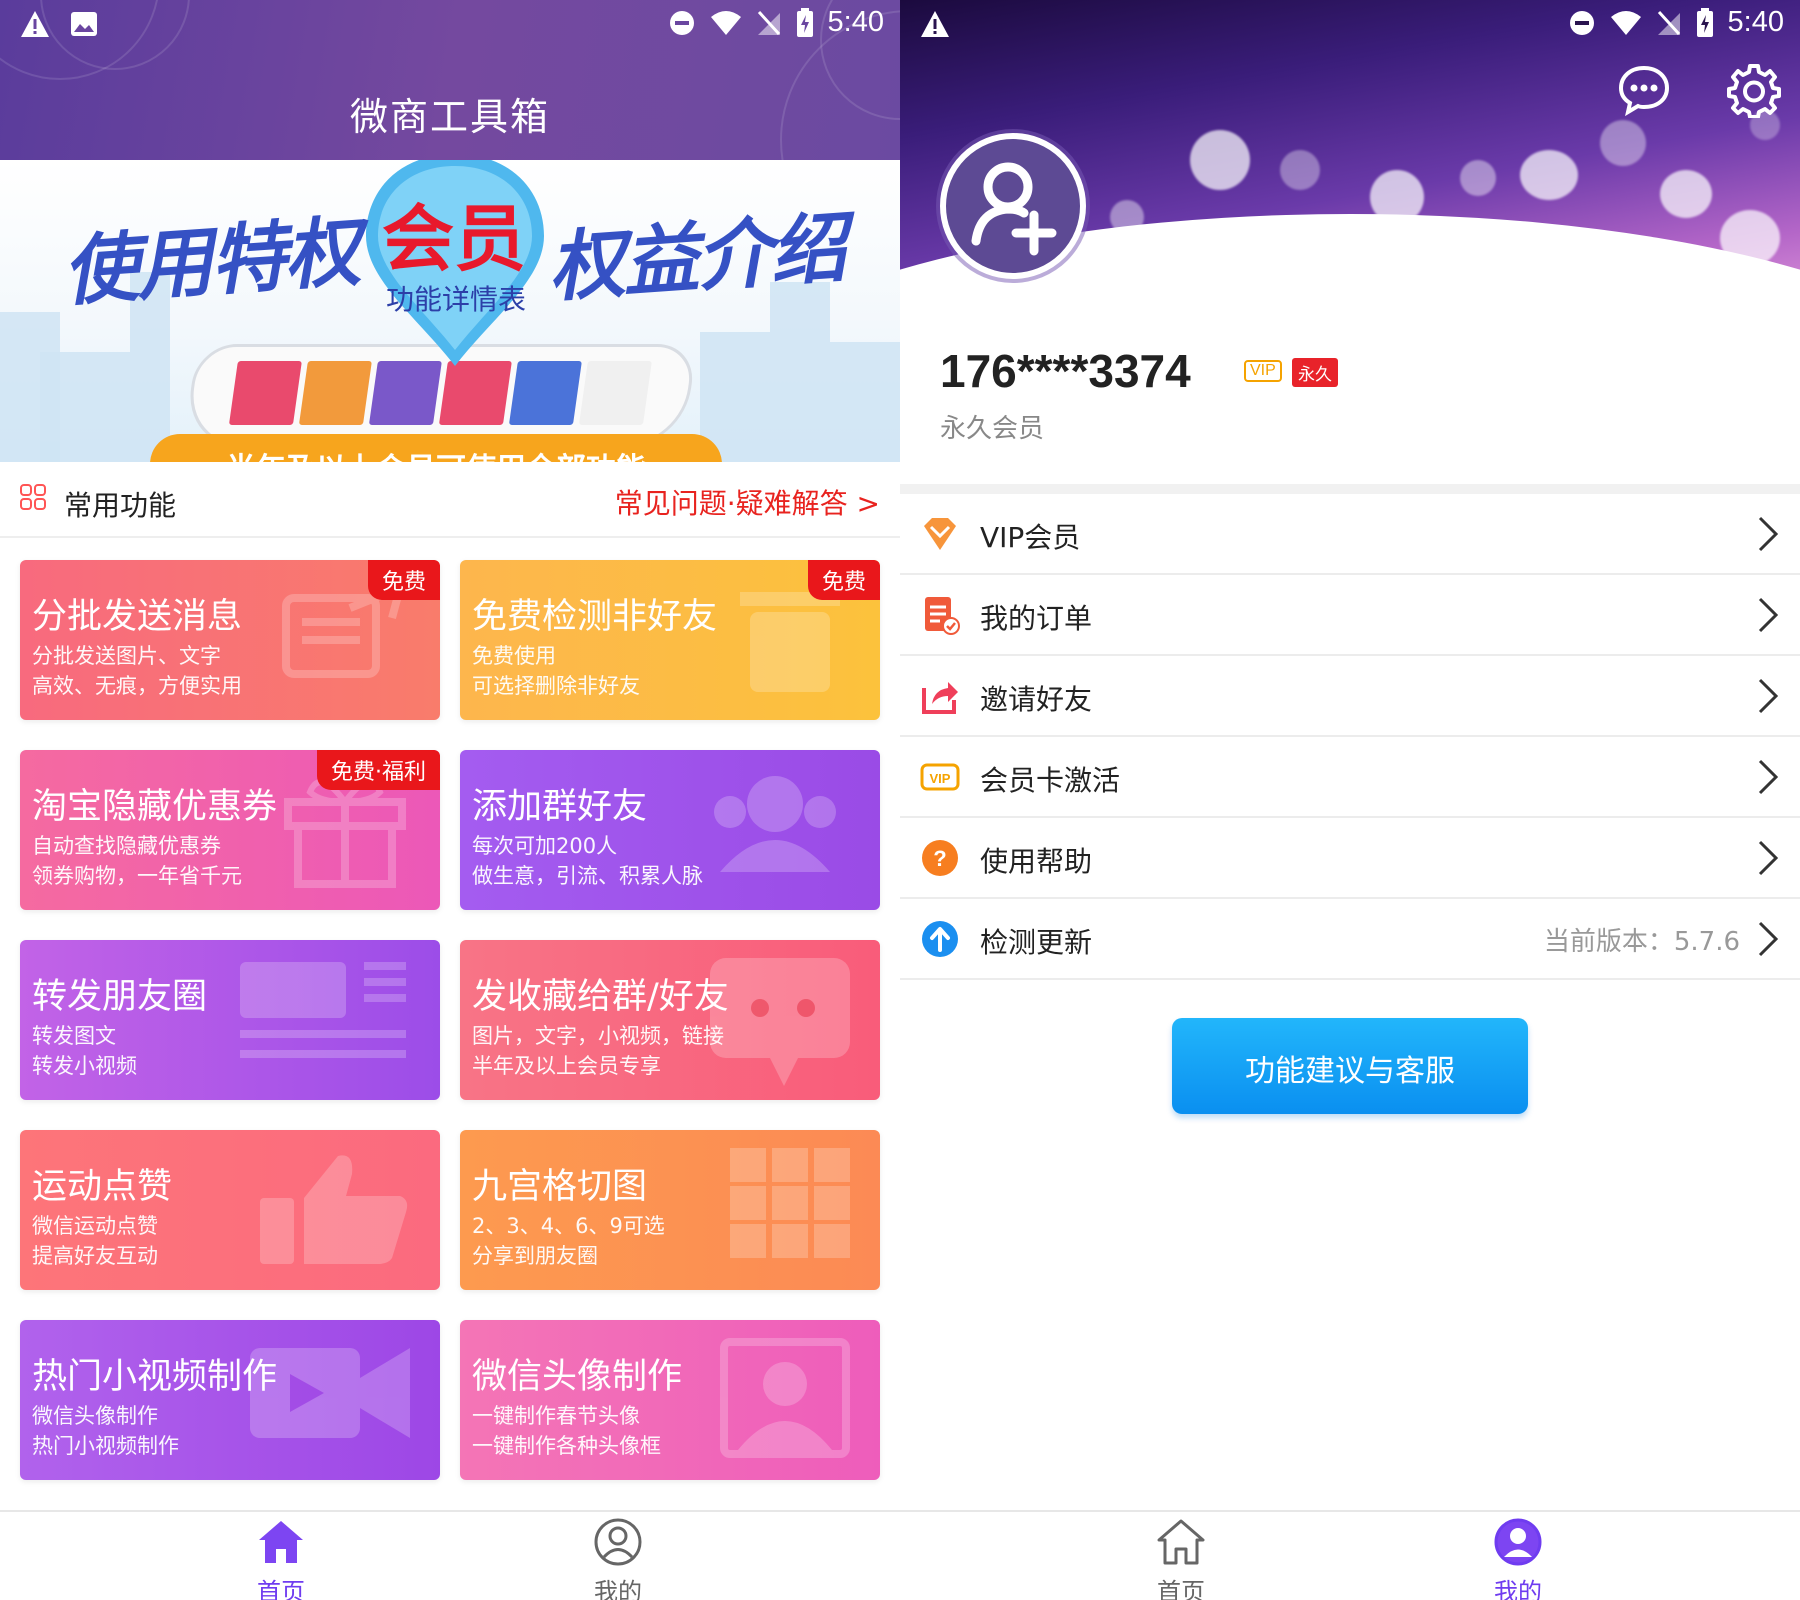 Image resolution: width=1800 pixels, height=1600 pixels. Describe the element at coordinates (670, 1210) in the screenshot. I see `feature-card: 九宫格切图 2、3、4、6、9可选 分享到朋友圈` at that location.